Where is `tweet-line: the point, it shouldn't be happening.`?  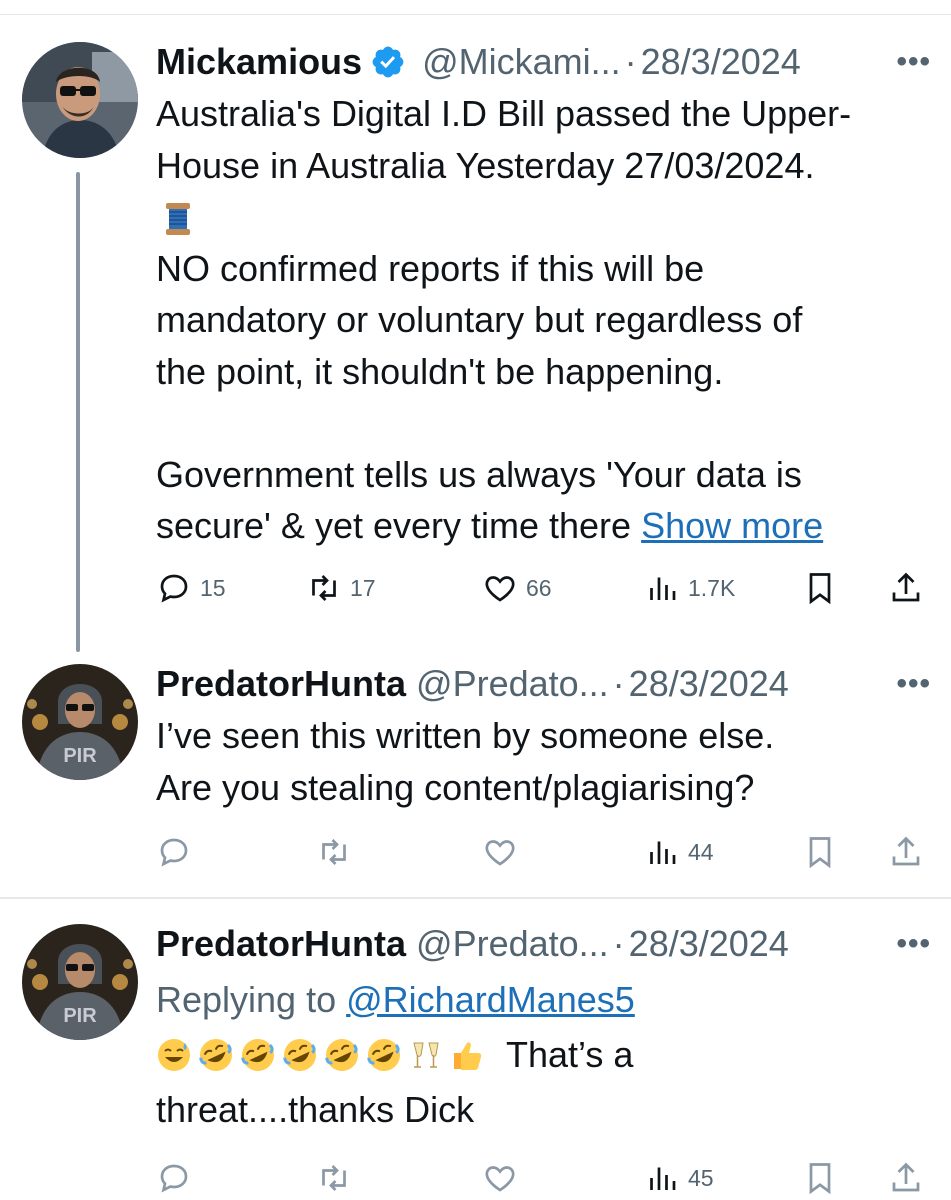 tweet-line: the point, it shouldn't be happening. is located at coordinates (440, 371).